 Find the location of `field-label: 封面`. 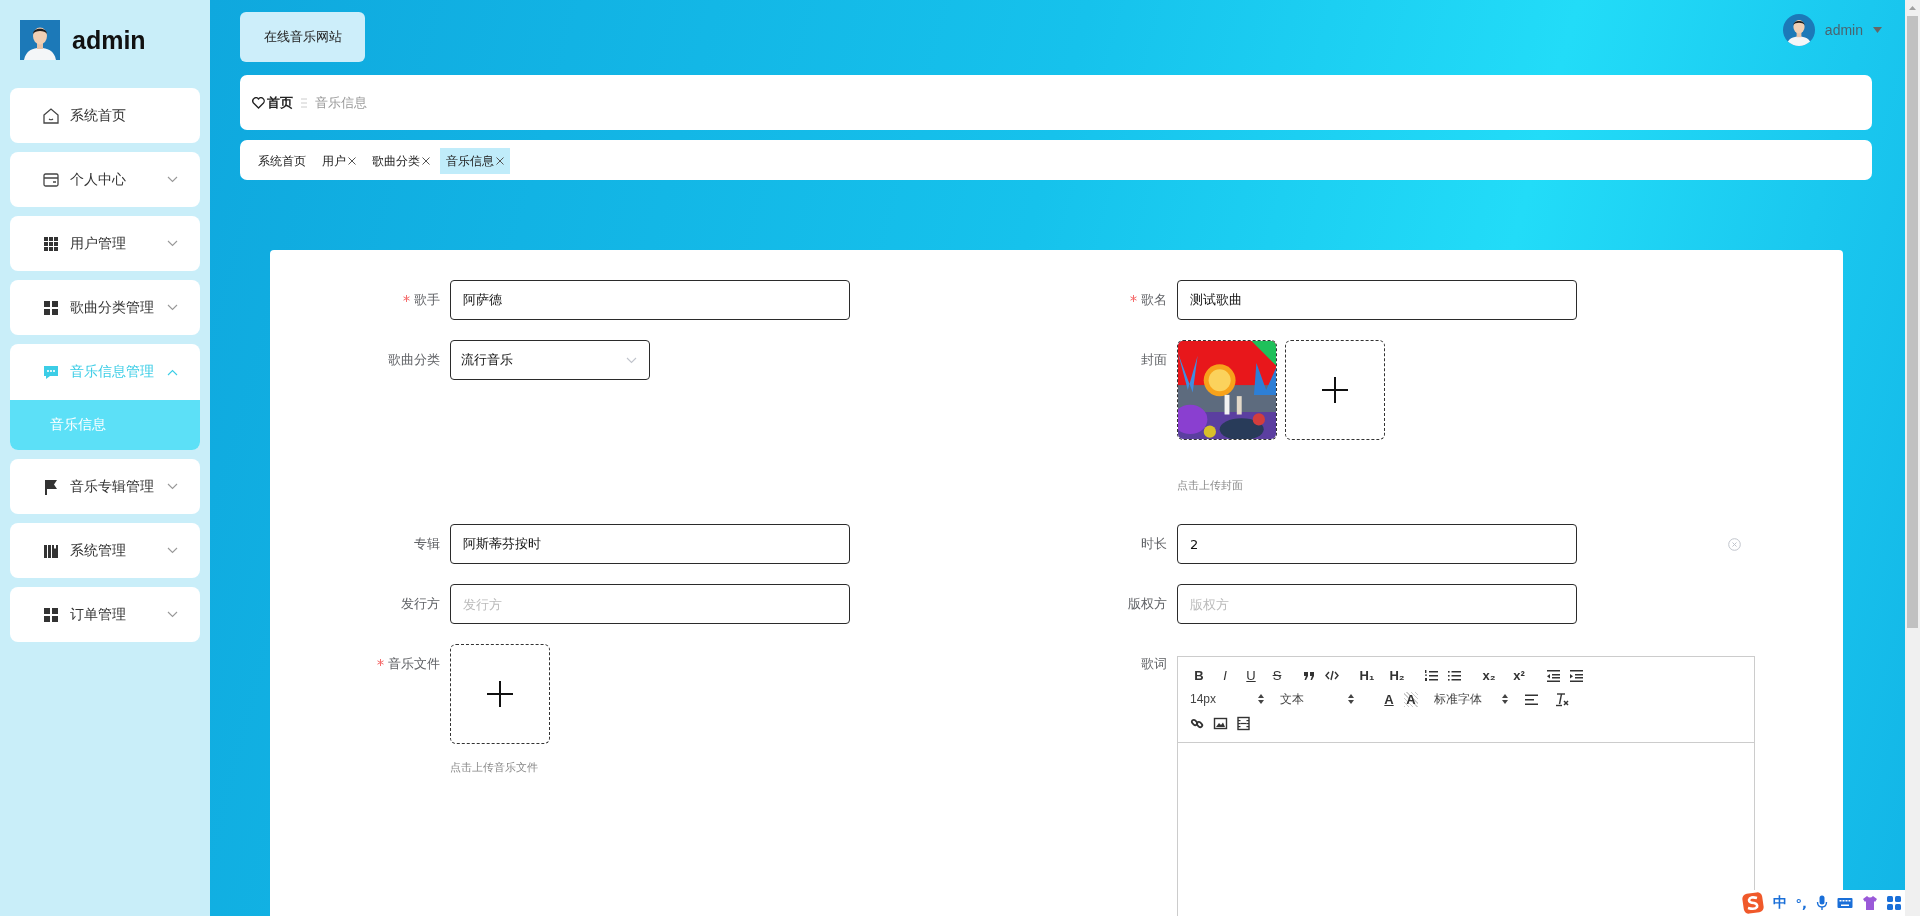

field-label: 封面 is located at coordinates (1154, 360).